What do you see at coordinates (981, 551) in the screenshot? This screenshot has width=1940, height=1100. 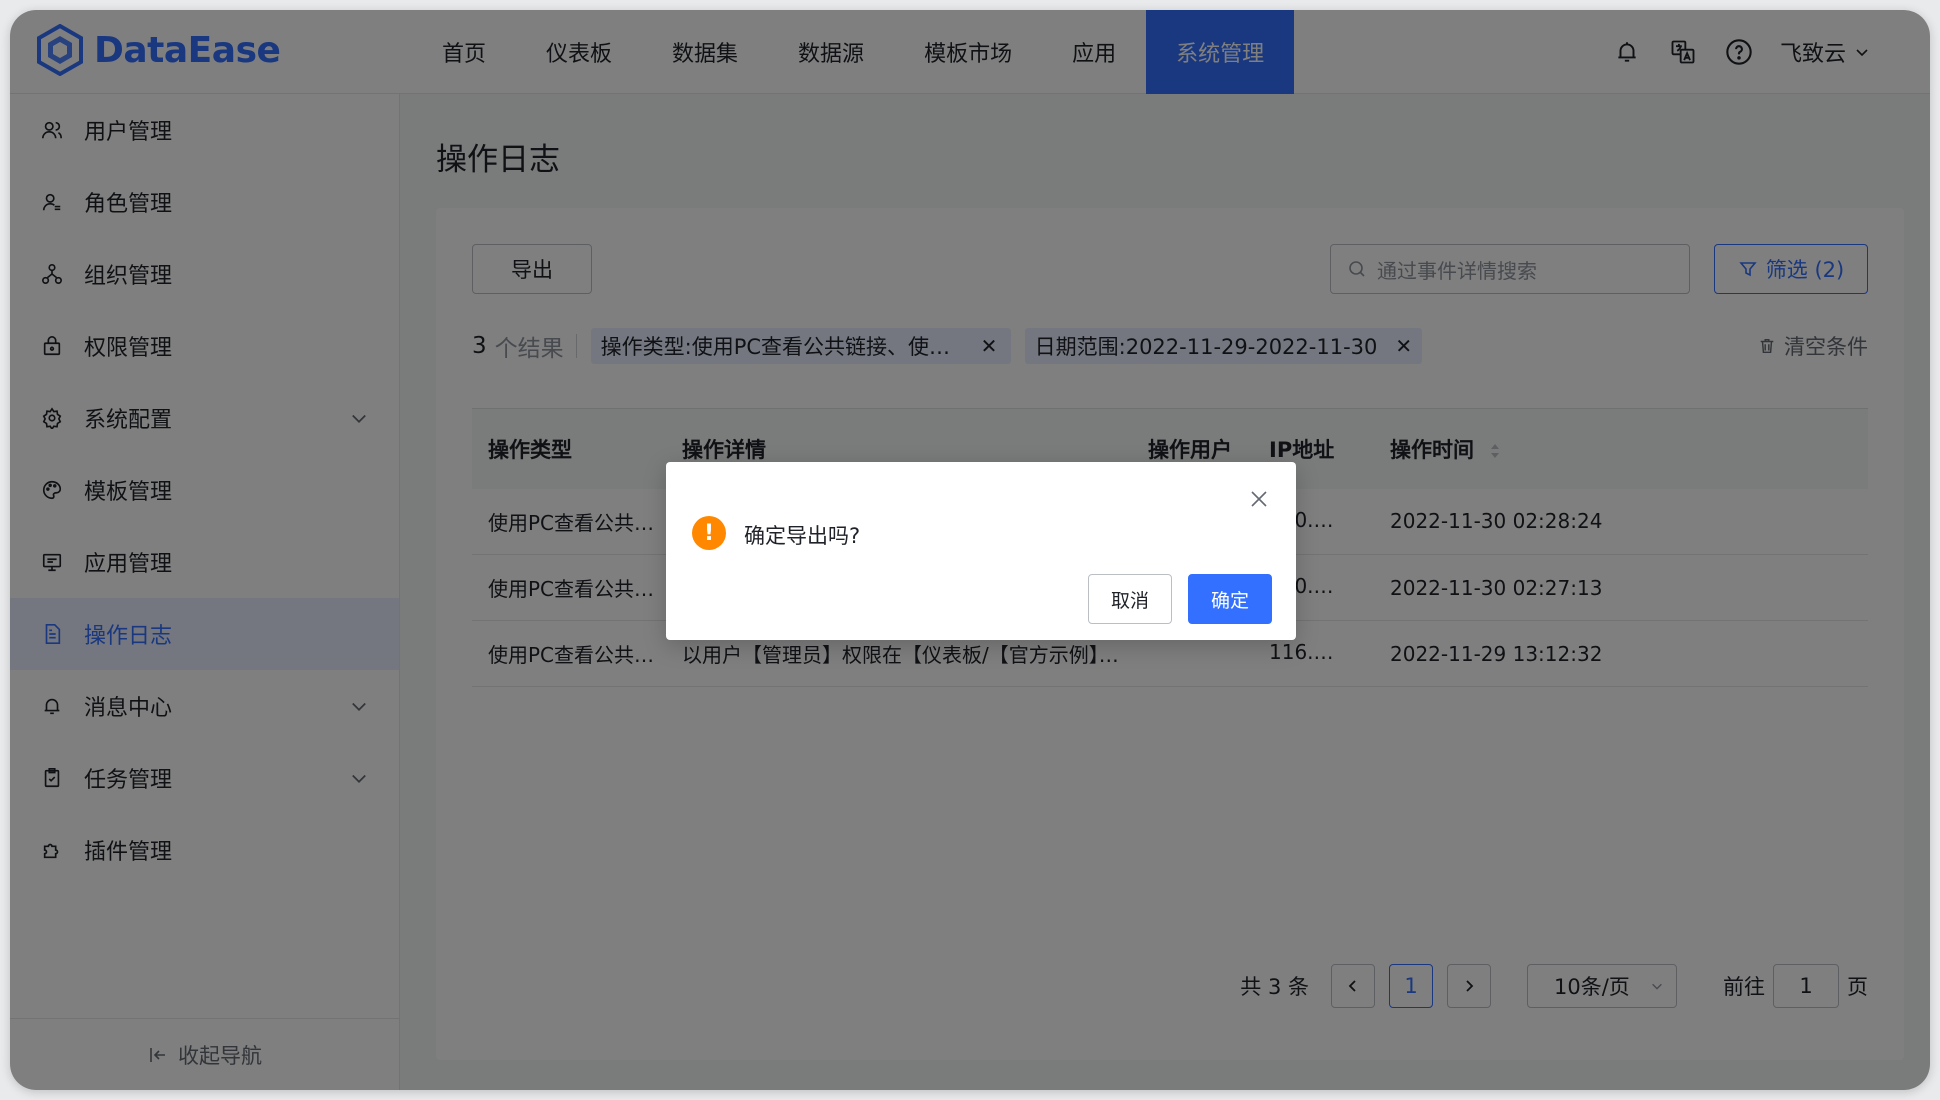 I see `confirm-export-dialog: ! 确定导出吗? 取消 确定` at bounding box center [981, 551].